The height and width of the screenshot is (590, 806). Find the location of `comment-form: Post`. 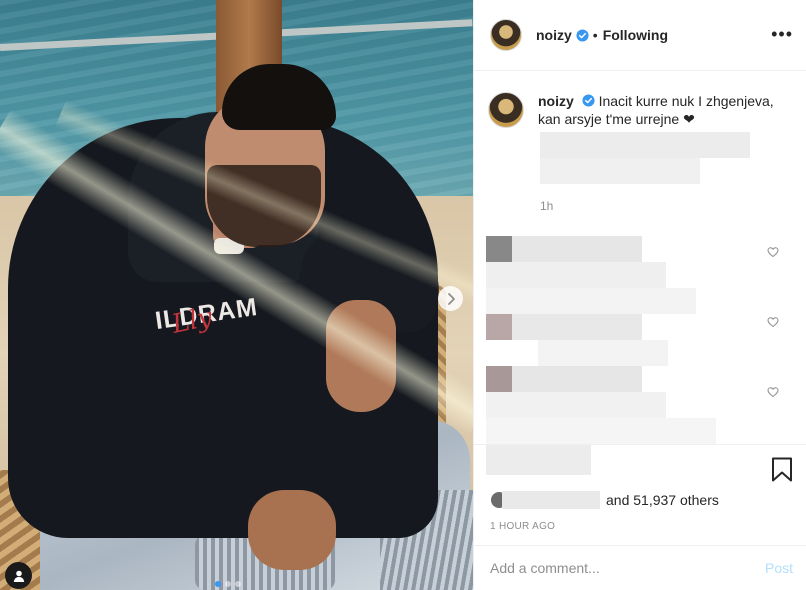

comment-form: Post is located at coordinates (640, 567).